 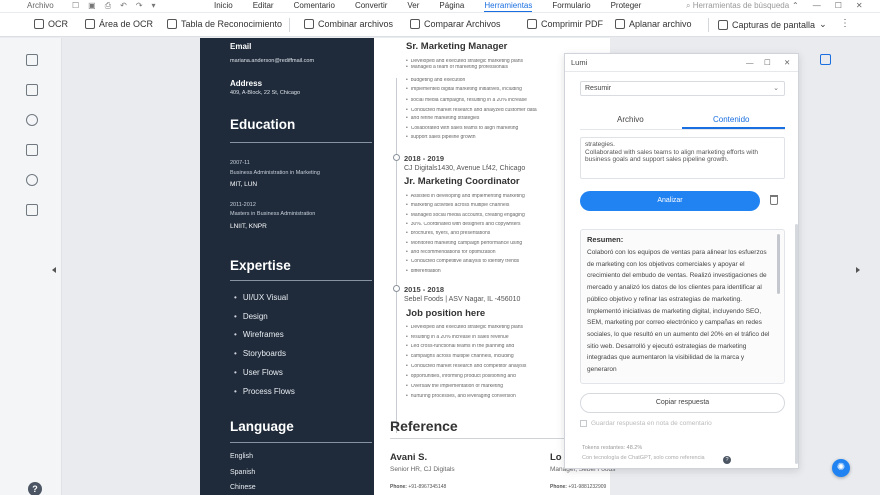 I want to click on tab-contenido: Contenido, so click(x=731, y=119).